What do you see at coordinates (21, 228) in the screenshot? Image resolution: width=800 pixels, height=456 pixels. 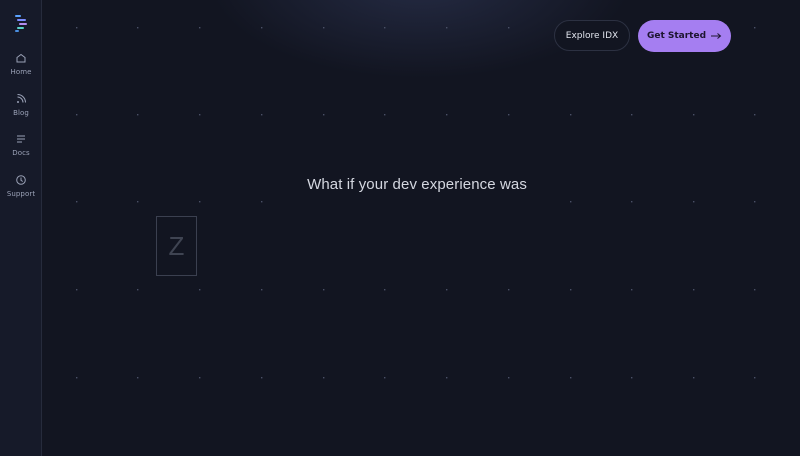 I see `sidebar: Home Blog Docs Support` at bounding box center [21, 228].